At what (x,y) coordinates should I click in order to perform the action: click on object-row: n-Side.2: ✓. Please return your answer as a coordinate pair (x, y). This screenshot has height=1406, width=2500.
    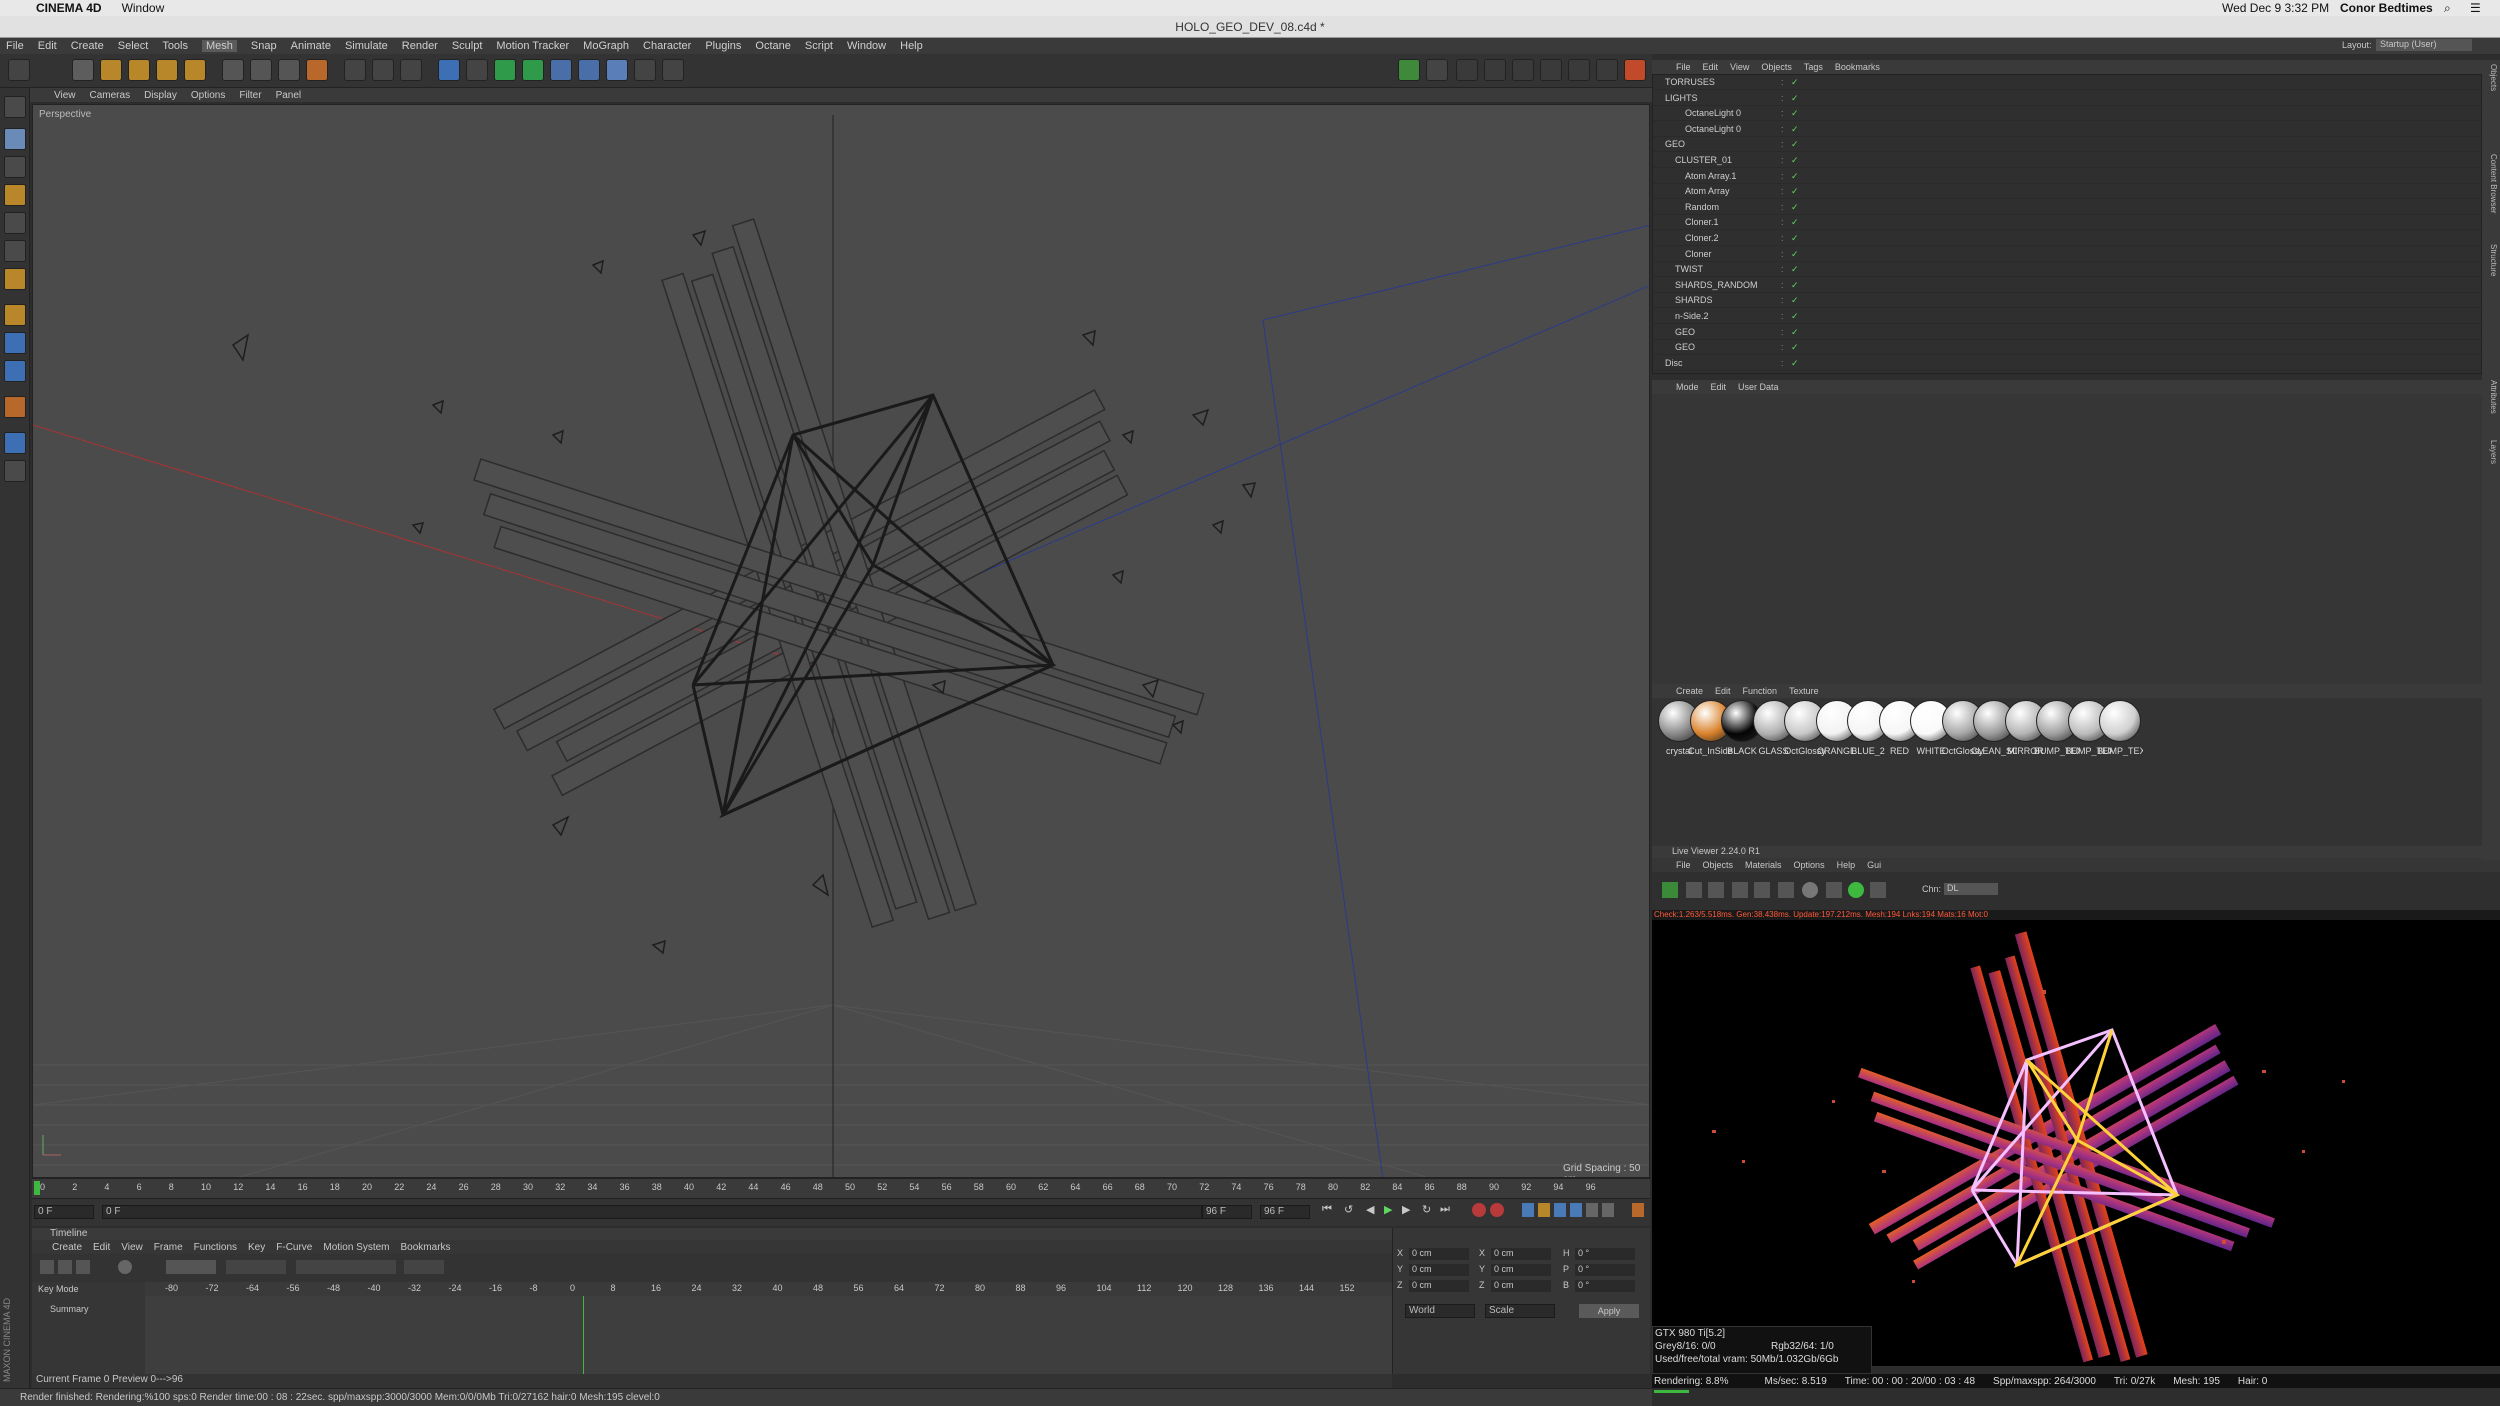
    Looking at the image, I should click on (2068, 316).